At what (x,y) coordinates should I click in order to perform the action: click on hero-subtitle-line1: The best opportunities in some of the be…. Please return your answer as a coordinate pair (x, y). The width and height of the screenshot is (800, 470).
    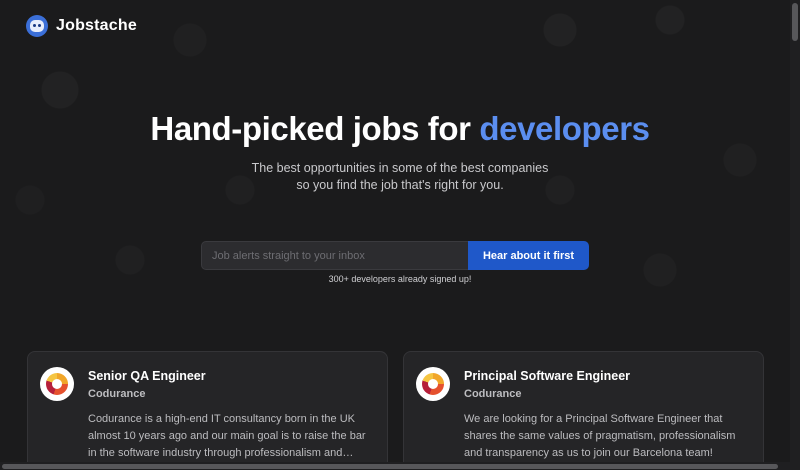
    Looking at the image, I should click on (400, 168).